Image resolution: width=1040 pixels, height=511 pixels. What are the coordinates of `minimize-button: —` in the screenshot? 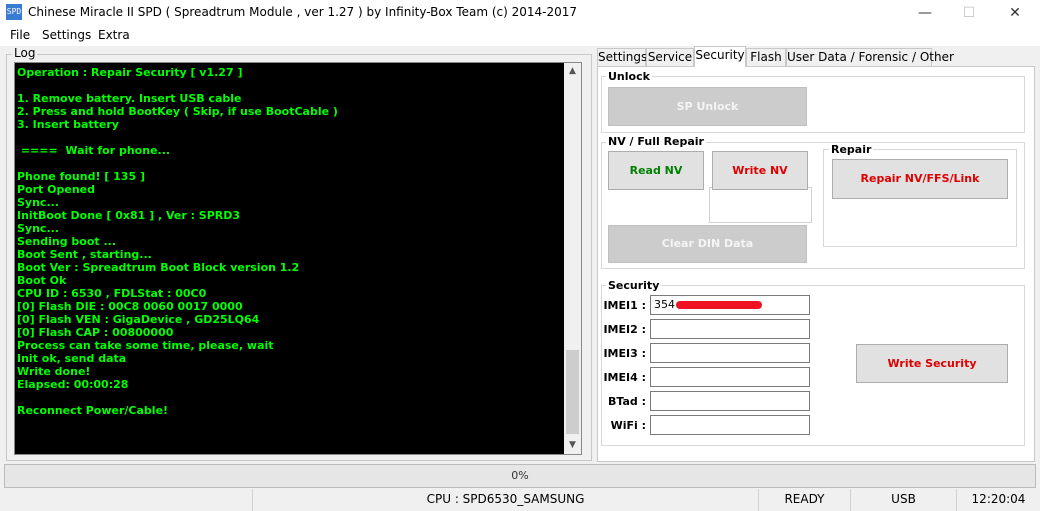 It's located at (925, 13).